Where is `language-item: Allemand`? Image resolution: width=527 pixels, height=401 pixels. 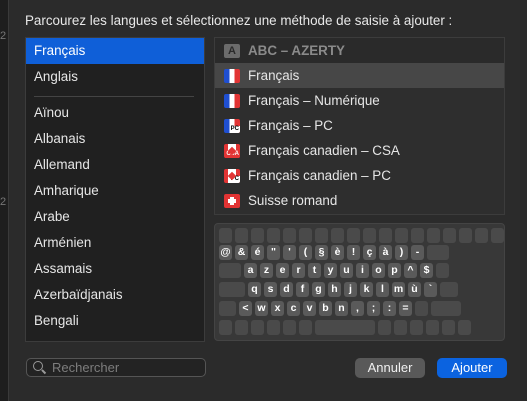 language-item: Allemand is located at coordinates (115, 165).